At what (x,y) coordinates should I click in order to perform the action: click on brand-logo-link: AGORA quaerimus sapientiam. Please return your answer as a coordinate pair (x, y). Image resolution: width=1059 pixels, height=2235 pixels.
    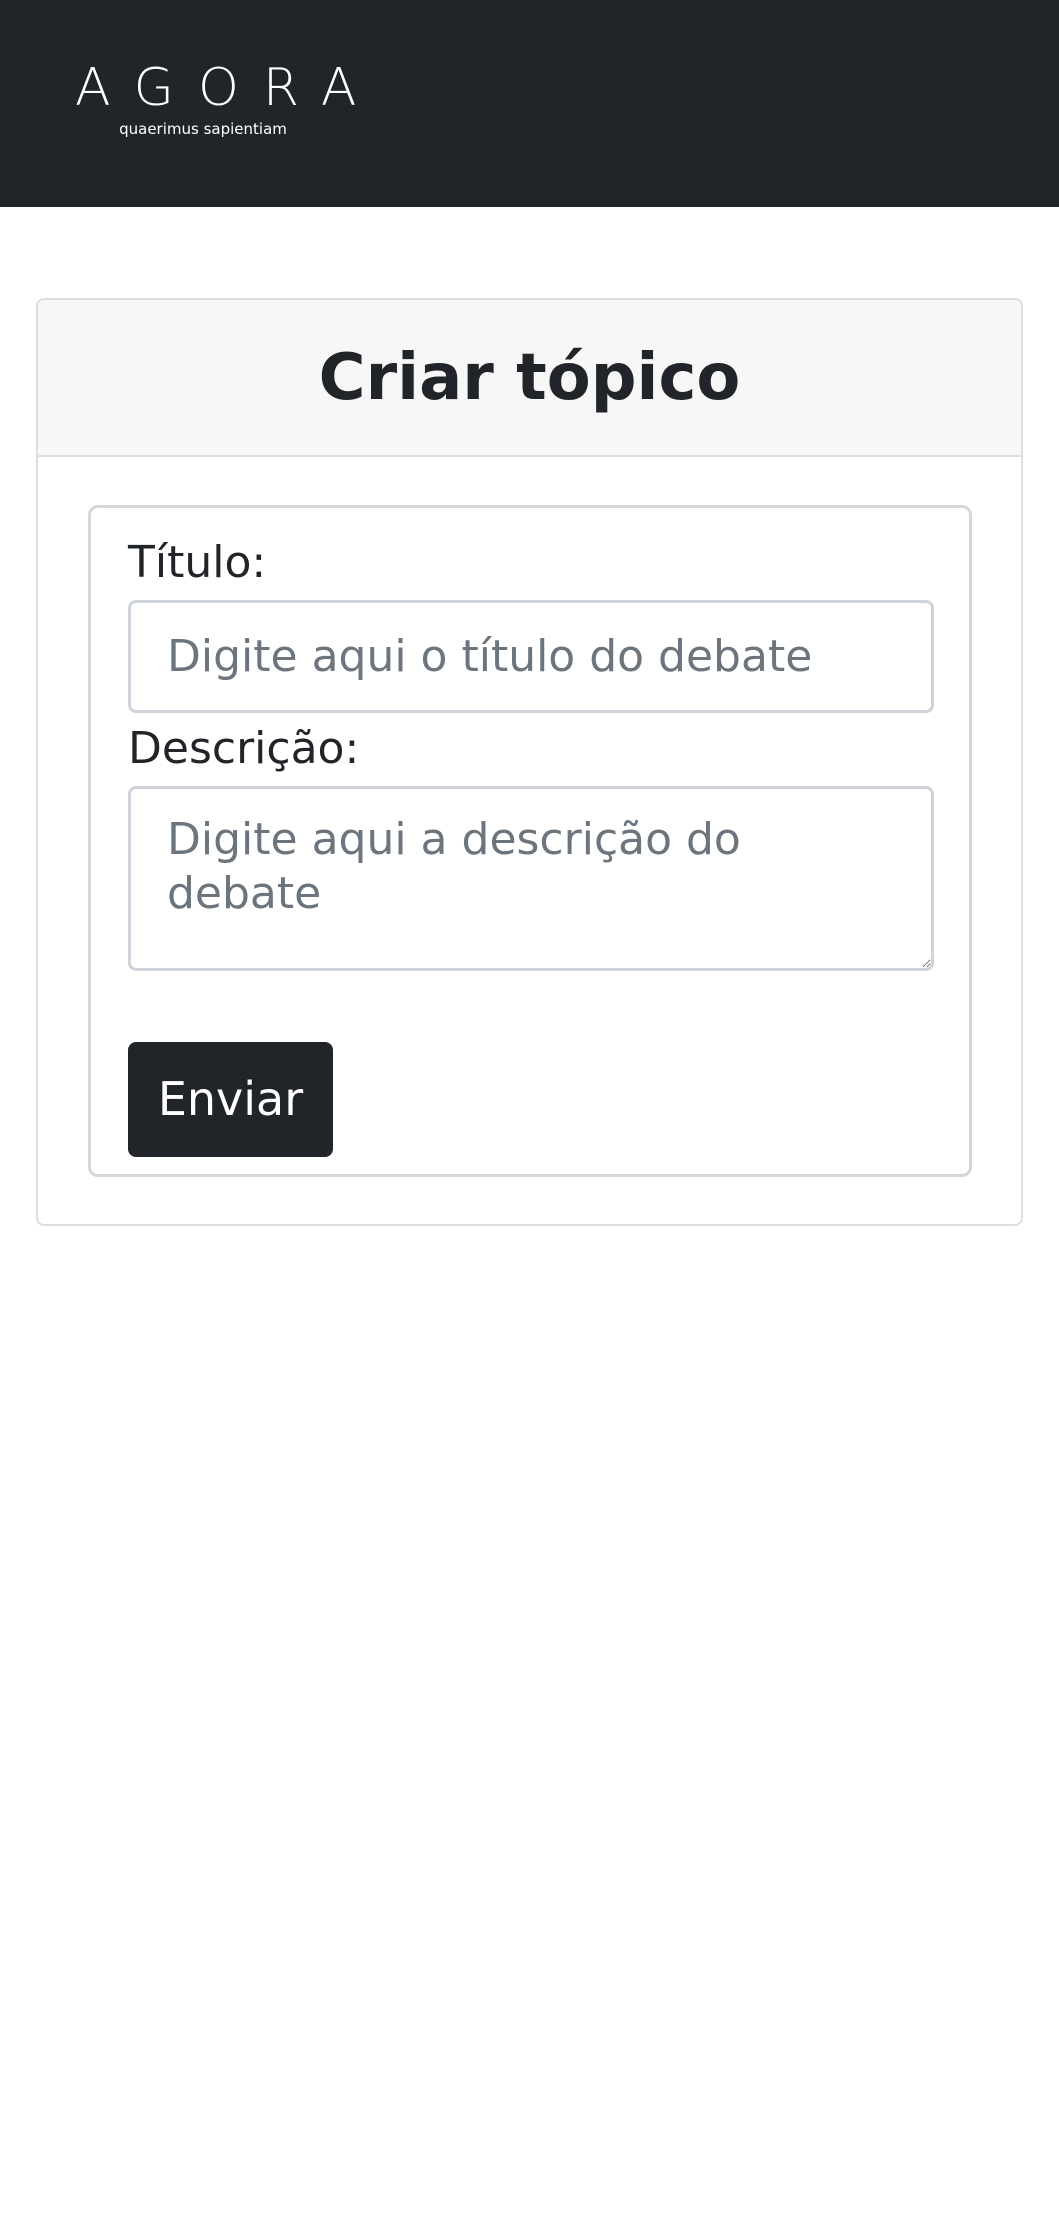
    Looking at the image, I should click on (222, 103).